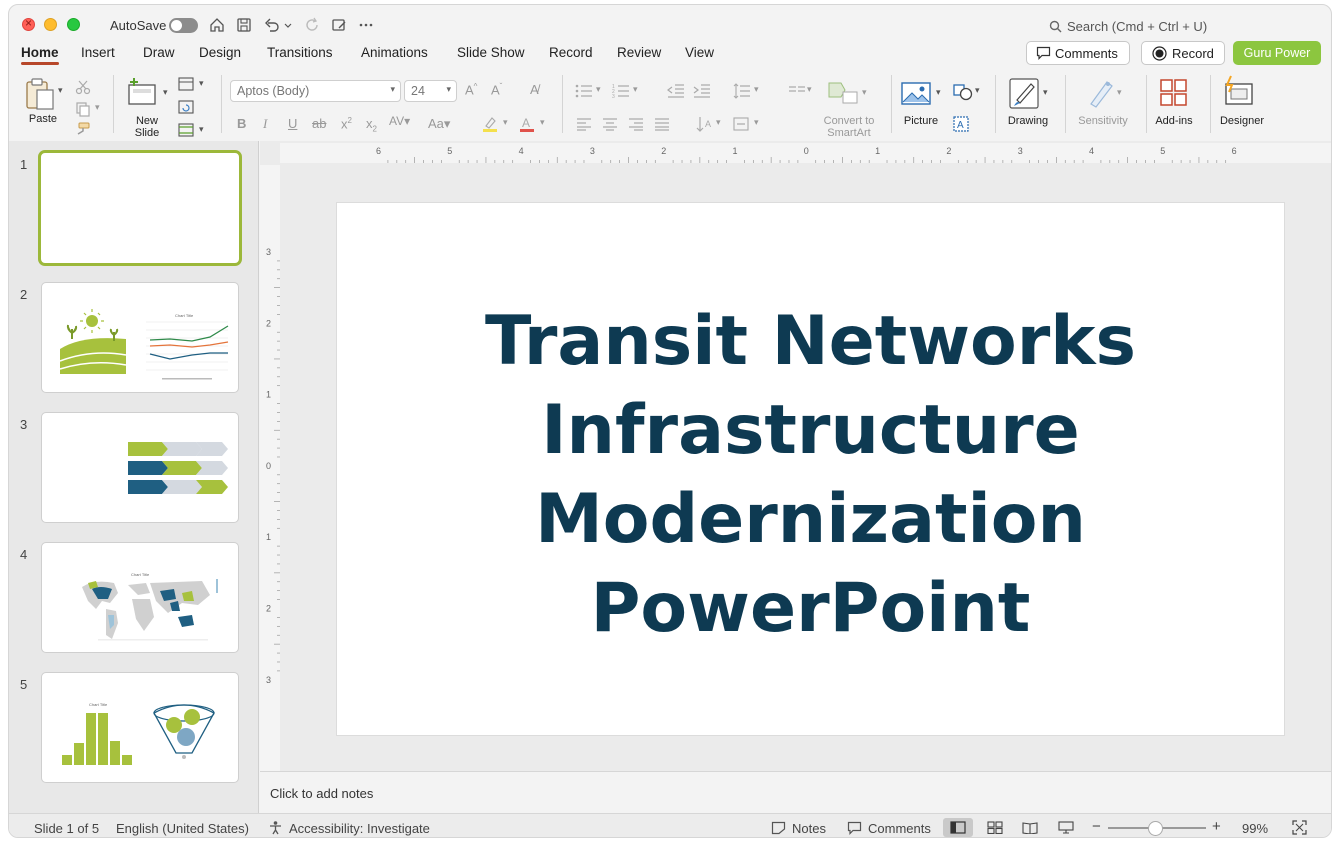  What do you see at coordinates (797, 91) in the screenshot?
I see `columns-icon` at bounding box center [797, 91].